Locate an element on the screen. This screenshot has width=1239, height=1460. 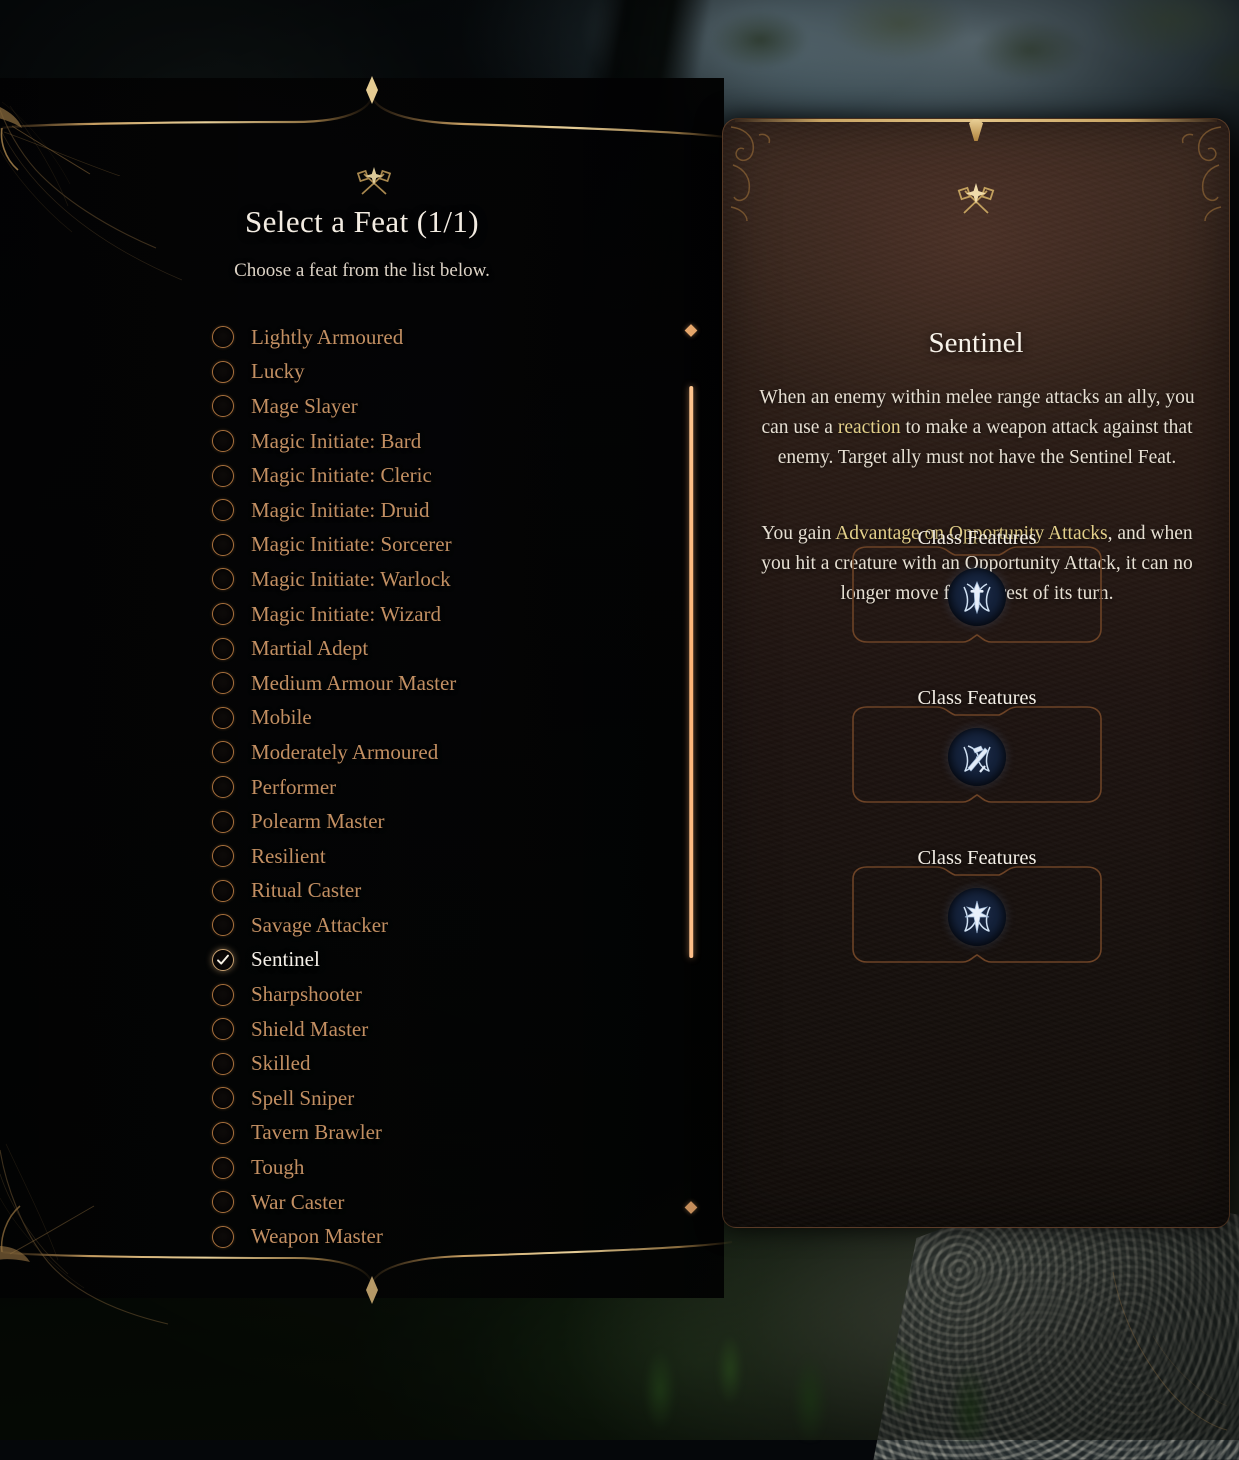
feat-list-item: Polearm Master is located at coordinates (447, 821).